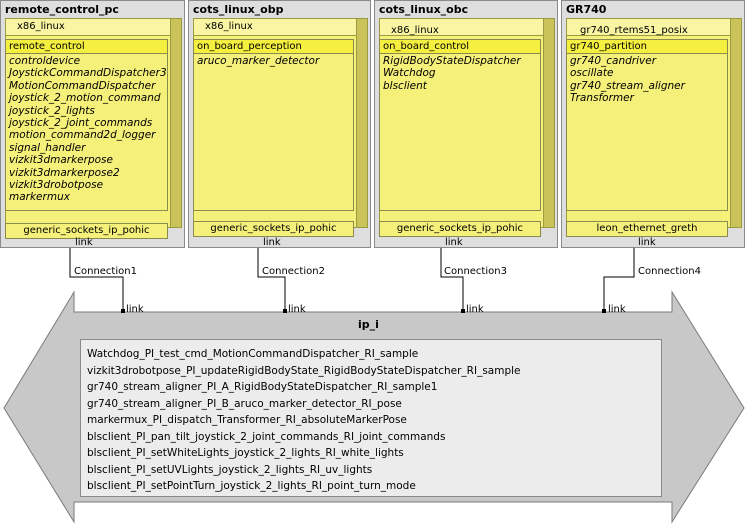 The width and height of the screenshot is (748, 524). I want to click on function-item: motion_command2d_logger, so click(86, 135).